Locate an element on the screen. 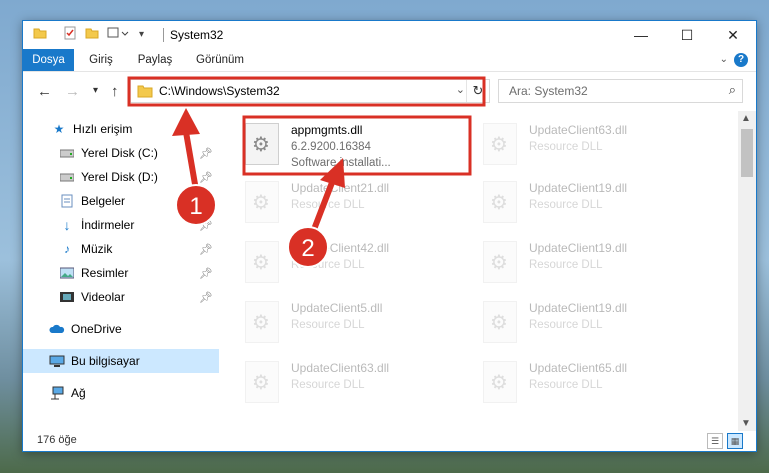  tab-paylas: Paylaş is located at coordinates (155, 60).